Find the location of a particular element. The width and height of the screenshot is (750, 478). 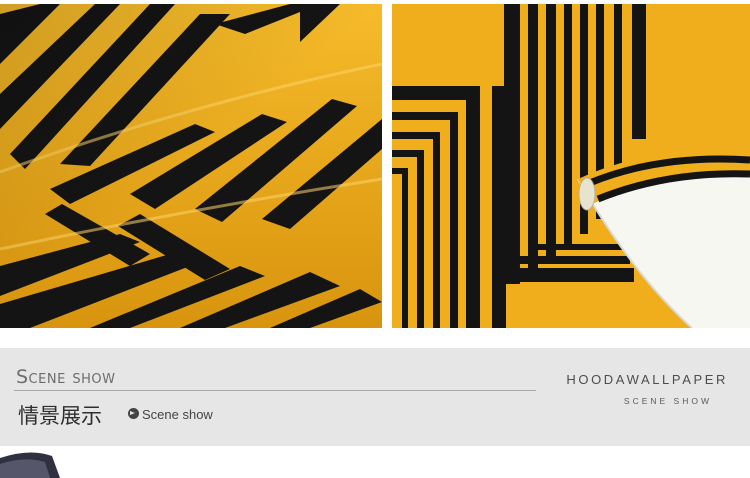

next-scene-image is located at coordinates (30, 465).